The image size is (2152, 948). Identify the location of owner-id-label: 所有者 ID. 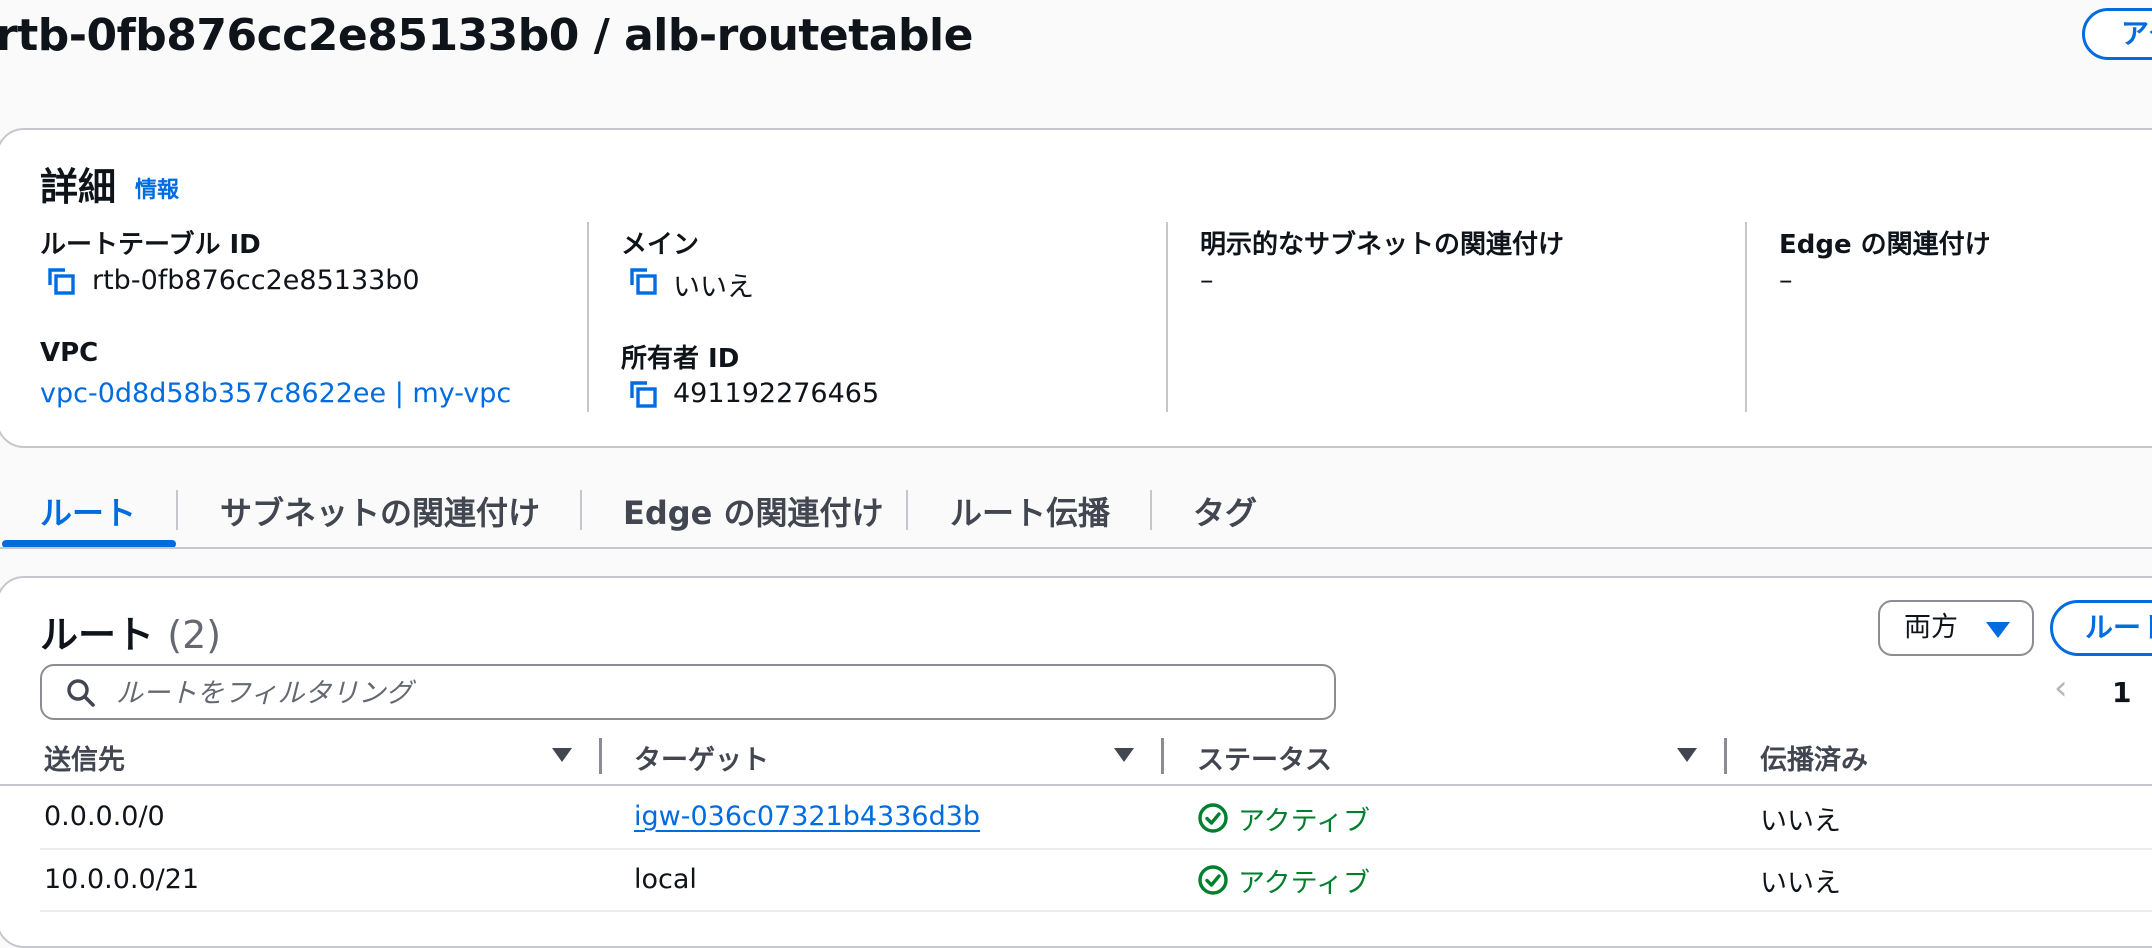
(680, 359).